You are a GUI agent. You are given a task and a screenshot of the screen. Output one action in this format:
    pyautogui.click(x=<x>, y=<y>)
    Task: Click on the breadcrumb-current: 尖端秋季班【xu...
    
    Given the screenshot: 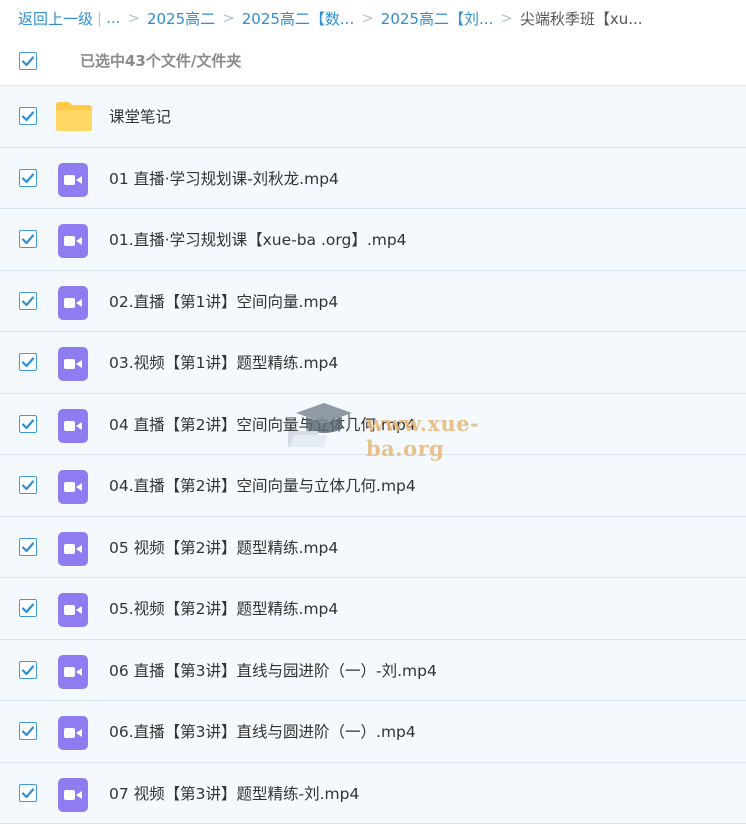 What is the action you would take?
    pyautogui.click(x=581, y=18)
    